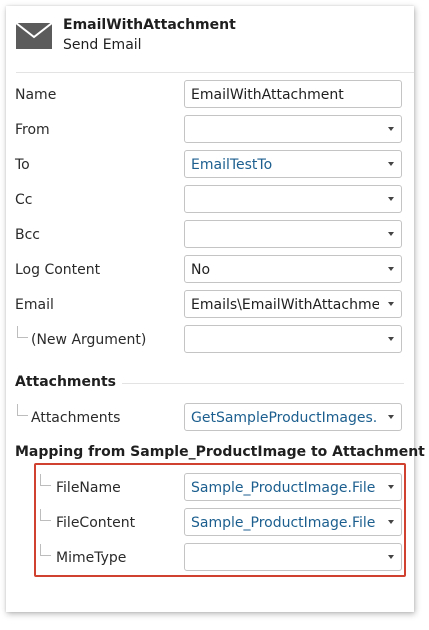 The image size is (429, 630). What do you see at coordinates (88, 488) in the screenshot?
I see `filename-label: FileName` at bounding box center [88, 488].